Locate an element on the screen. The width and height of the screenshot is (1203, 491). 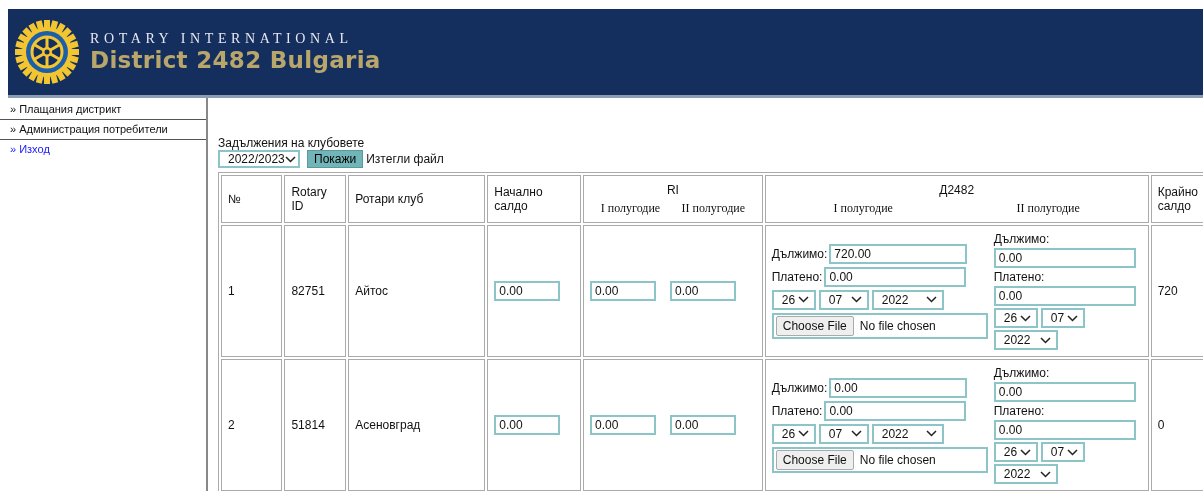
table-cell: 1 is located at coordinates (252, 291).